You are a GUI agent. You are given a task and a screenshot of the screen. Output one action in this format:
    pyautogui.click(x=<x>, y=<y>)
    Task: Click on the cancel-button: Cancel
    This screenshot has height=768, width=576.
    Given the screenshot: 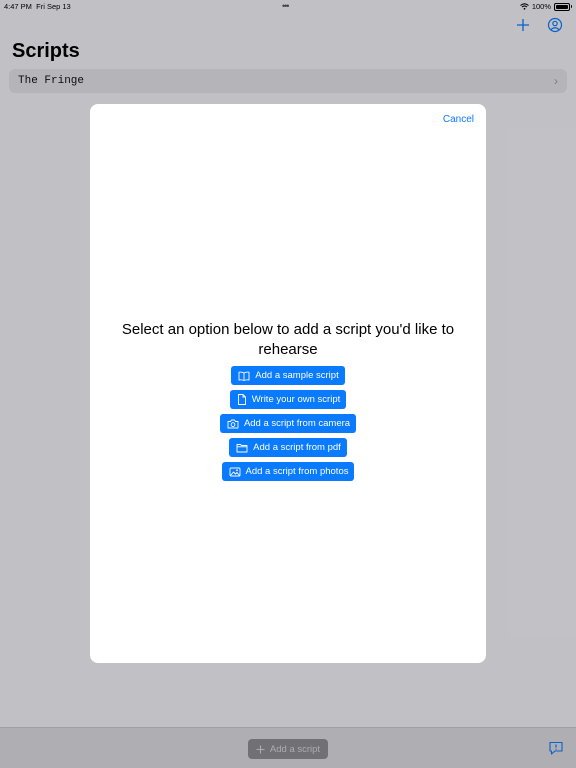 What is the action you would take?
    pyautogui.click(x=458, y=119)
    